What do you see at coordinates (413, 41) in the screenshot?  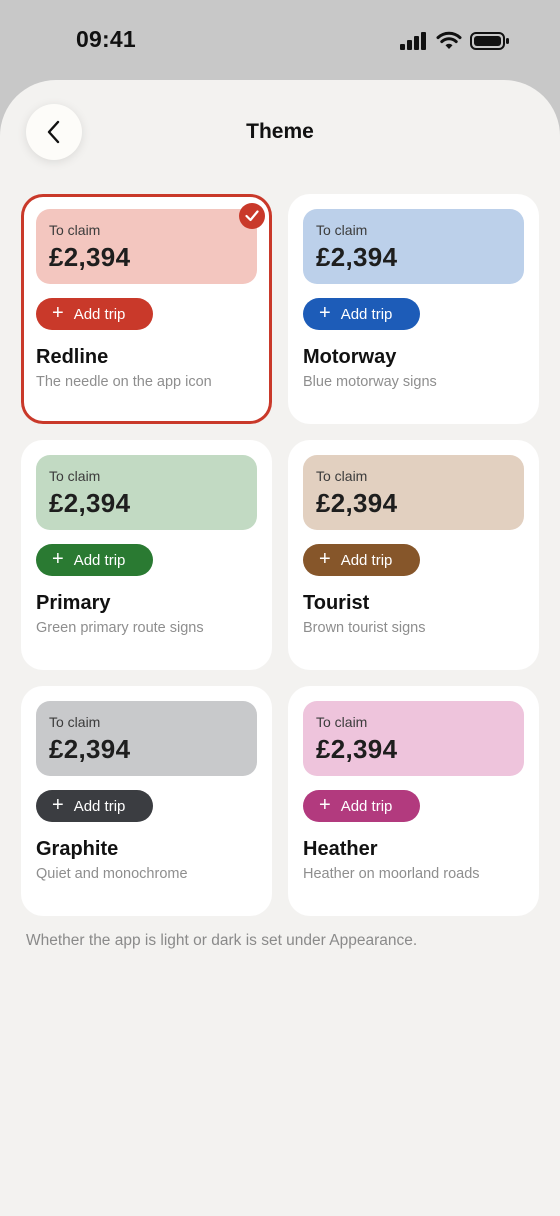 I see `signal-icon` at bounding box center [413, 41].